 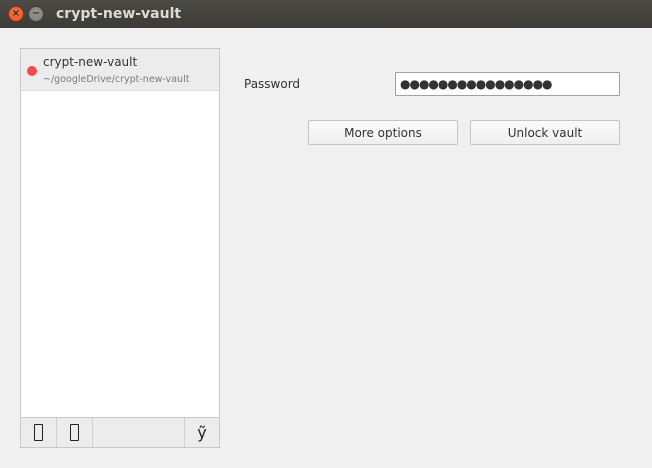 What do you see at coordinates (139, 432) in the screenshot?
I see `toolbar-spacer` at bounding box center [139, 432].